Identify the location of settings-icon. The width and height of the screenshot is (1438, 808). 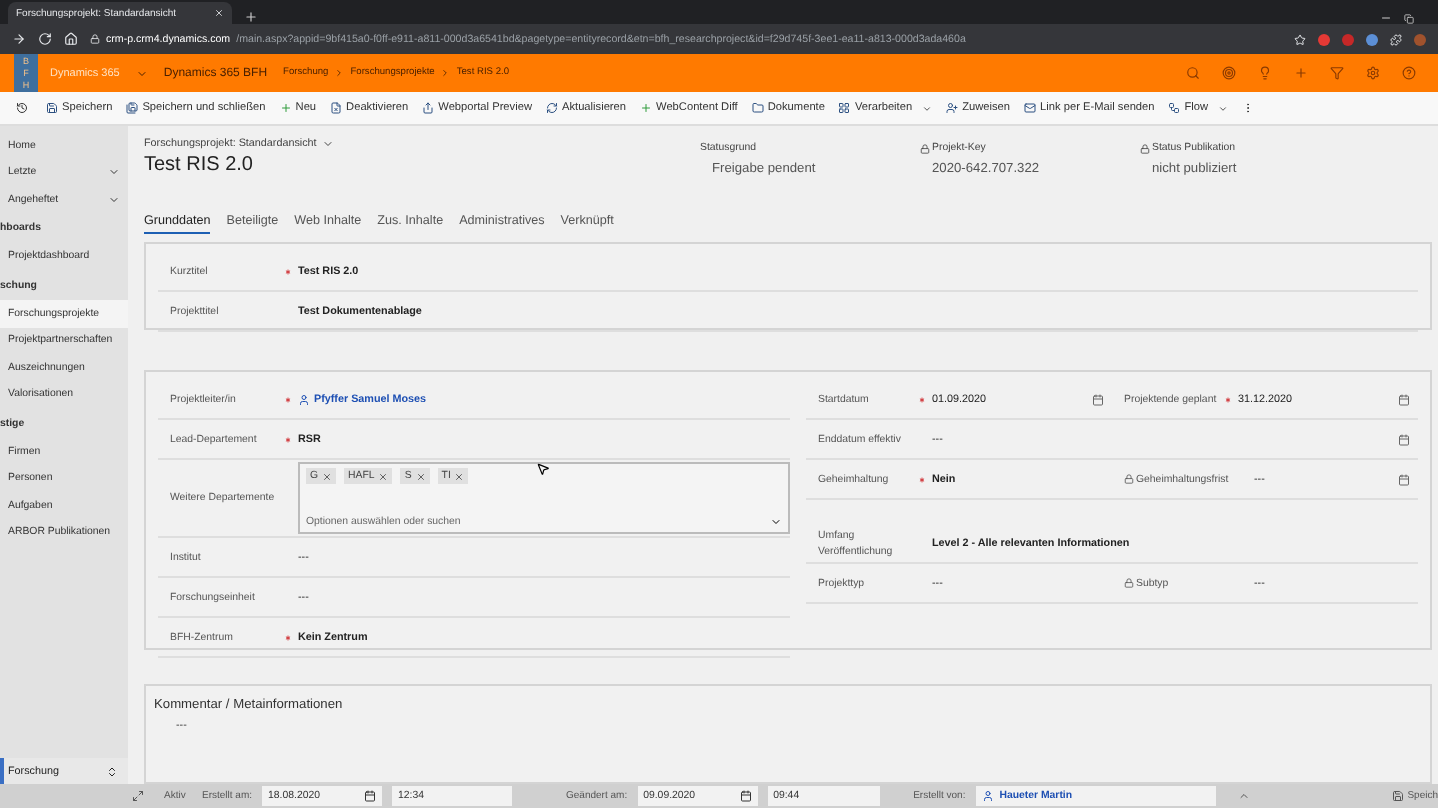
(1373, 73).